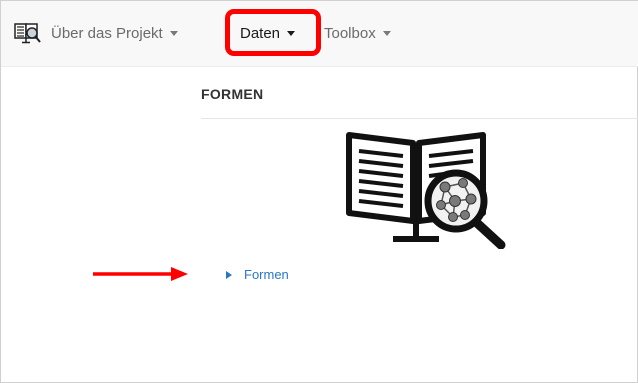 Image resolution: width=638 pixels, height=383 pixels. What do you see at coordinates (107, 33) in the screenshot?
I see `nav-about-project-label: Über das Projekt` at bounding box center [107, 33].